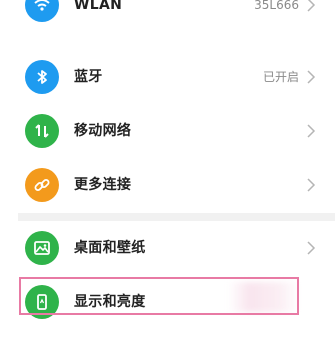  What do you see at coordinates (98, 6) in the screenshot?
I see `settings-item-label: WLAN` at bounding box center [98, 6].